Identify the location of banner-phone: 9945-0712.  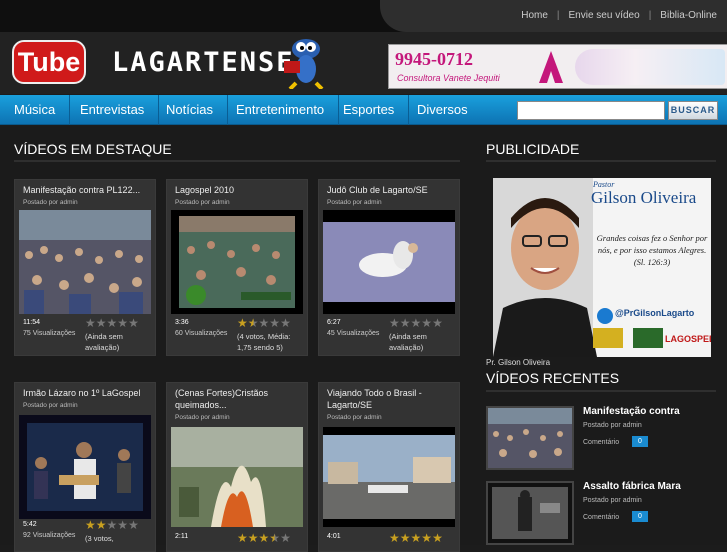
(434, 59).